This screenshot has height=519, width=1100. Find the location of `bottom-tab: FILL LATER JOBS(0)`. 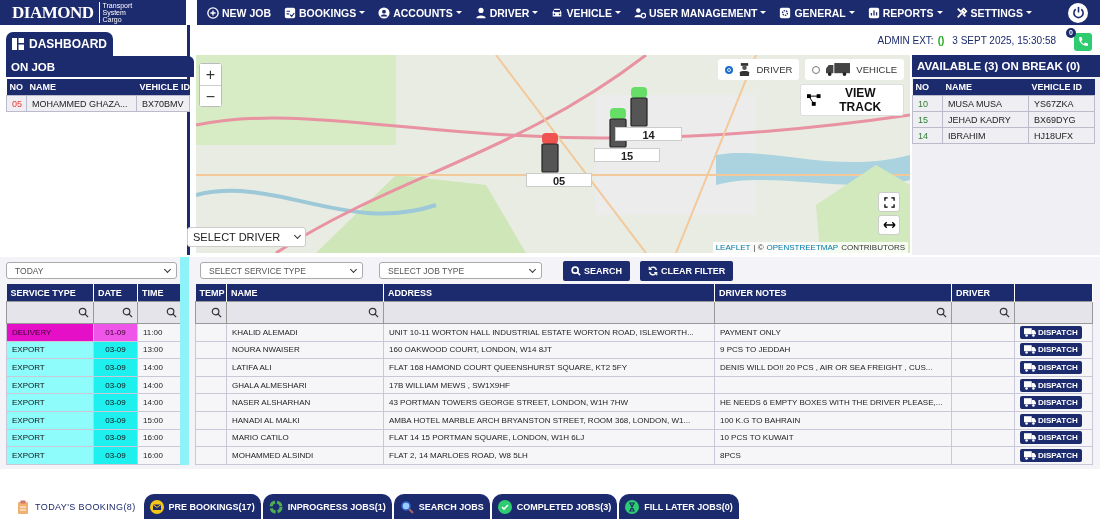

bottom-tab: FILL LATER JOBS(0) is located at coordinates (679, 506).